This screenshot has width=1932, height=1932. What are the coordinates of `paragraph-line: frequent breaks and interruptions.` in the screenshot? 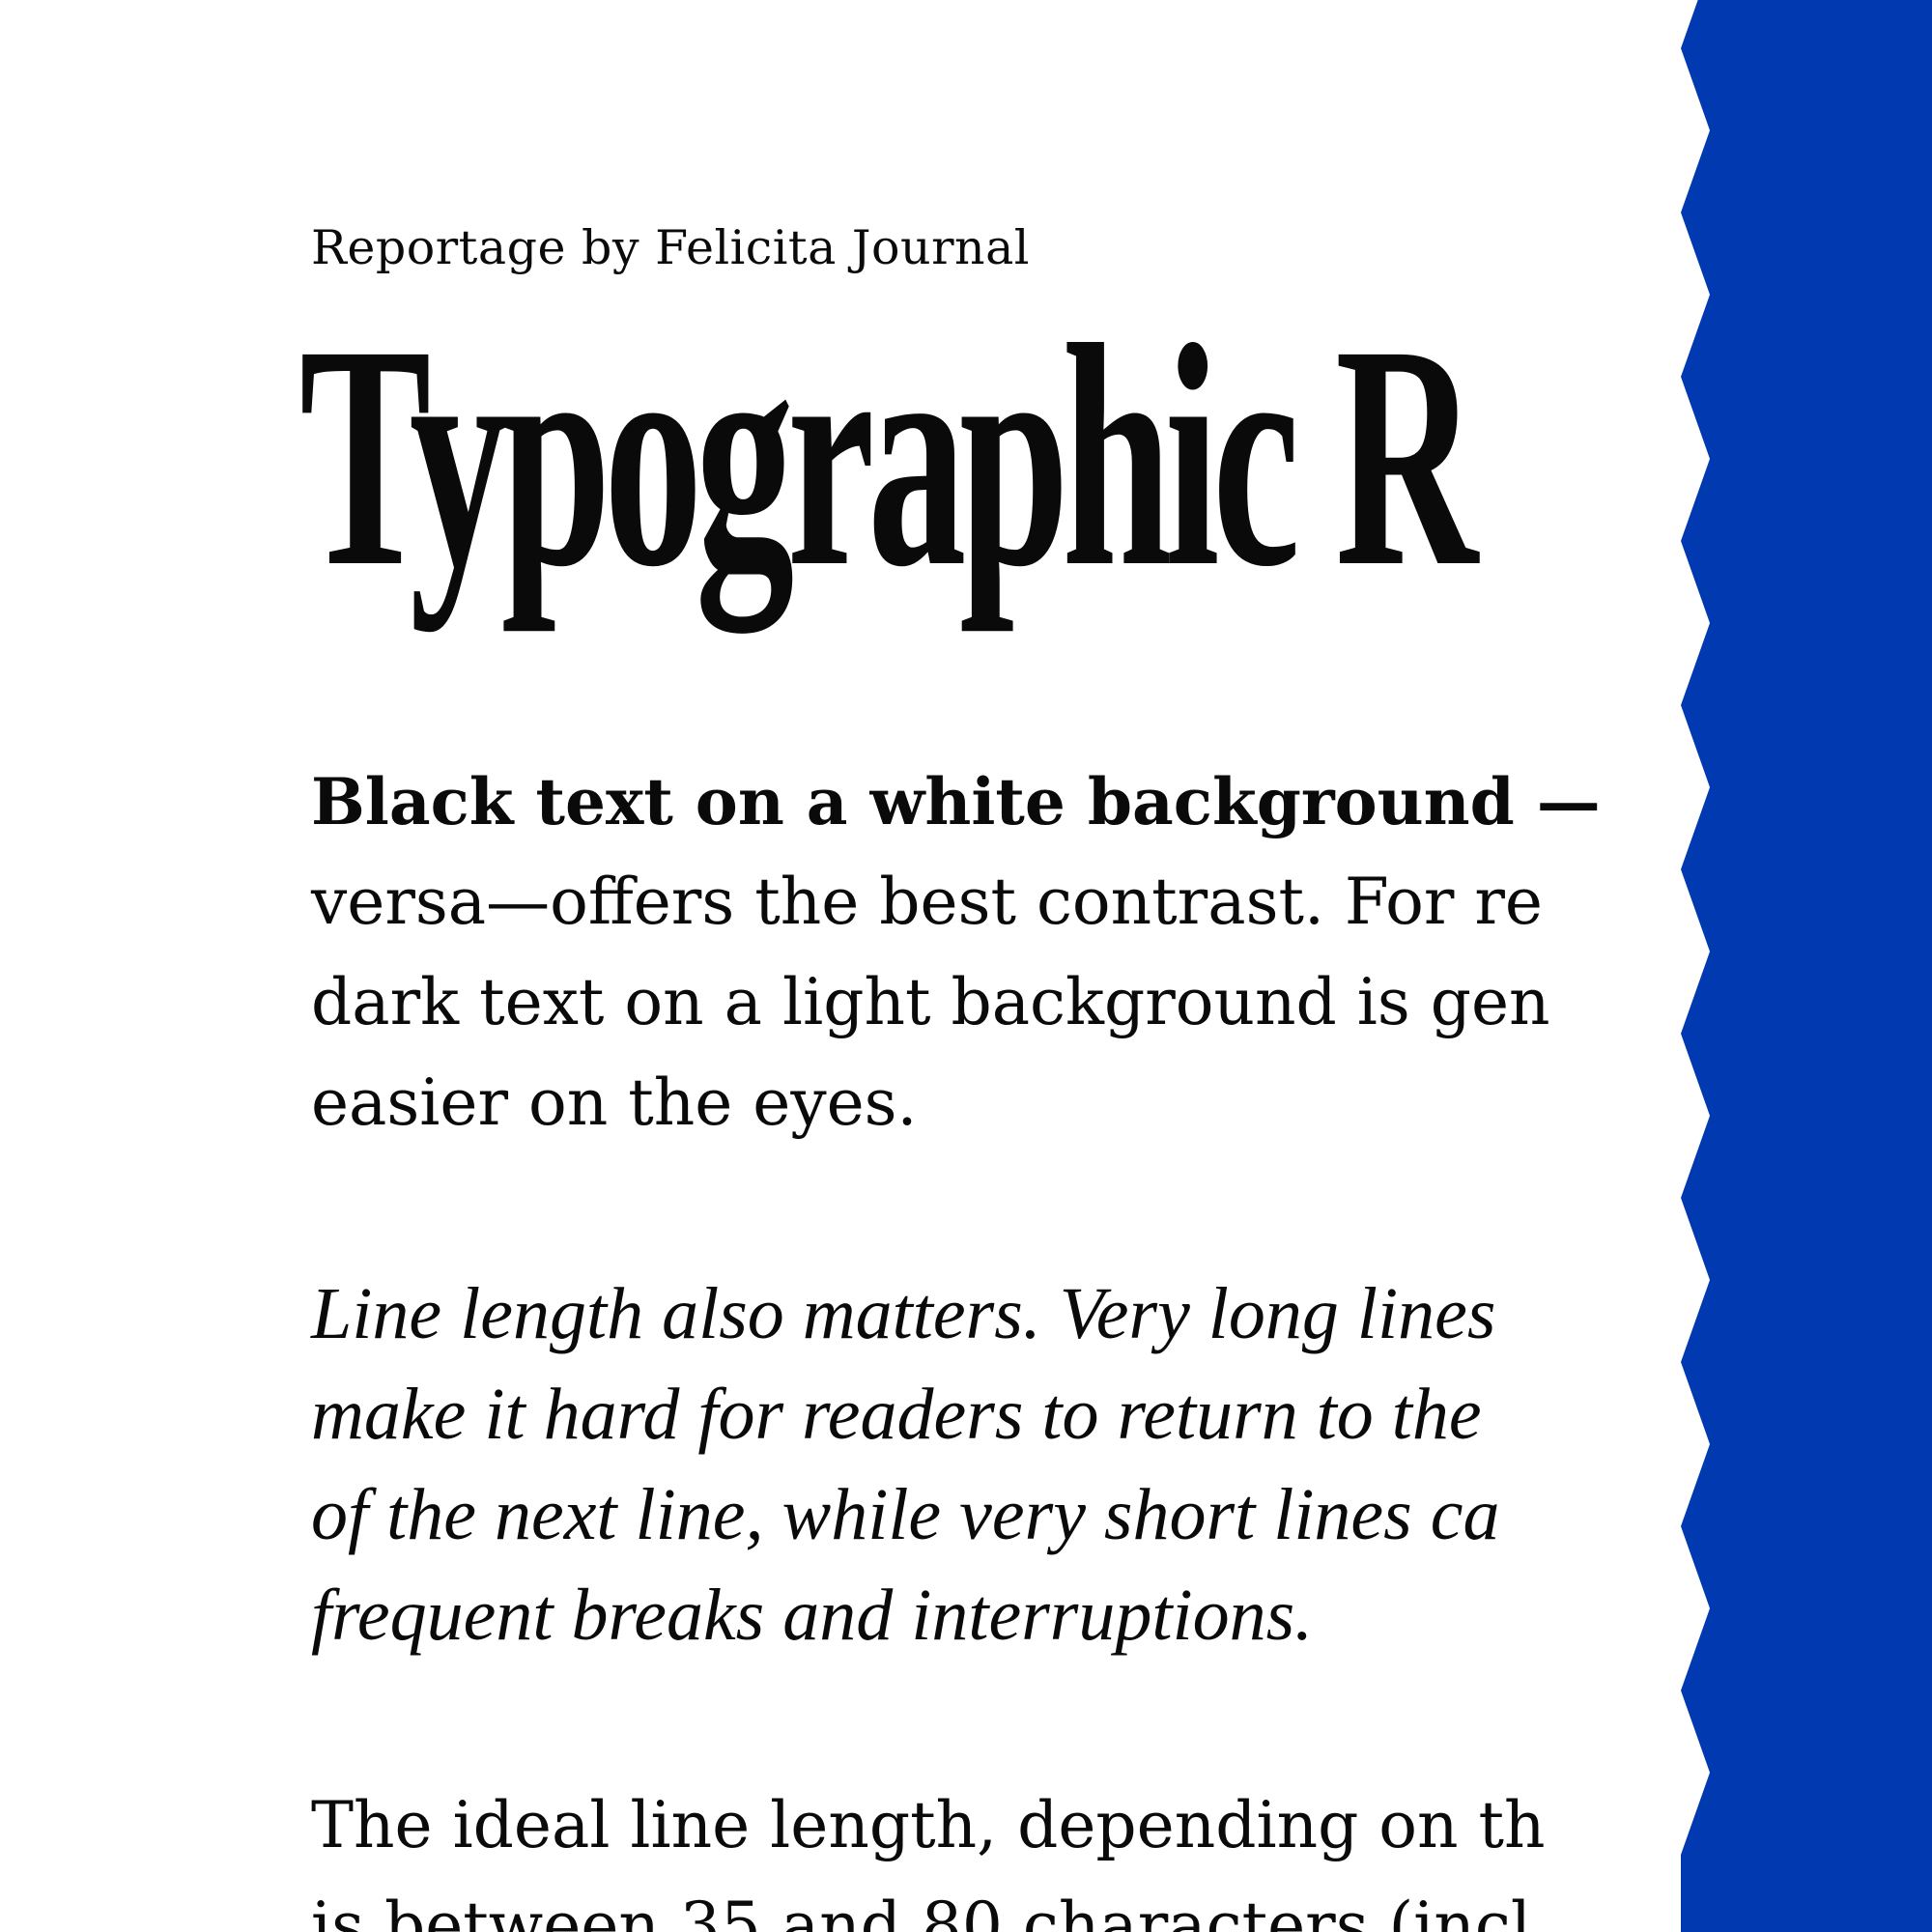 It's located at (812, 1615).